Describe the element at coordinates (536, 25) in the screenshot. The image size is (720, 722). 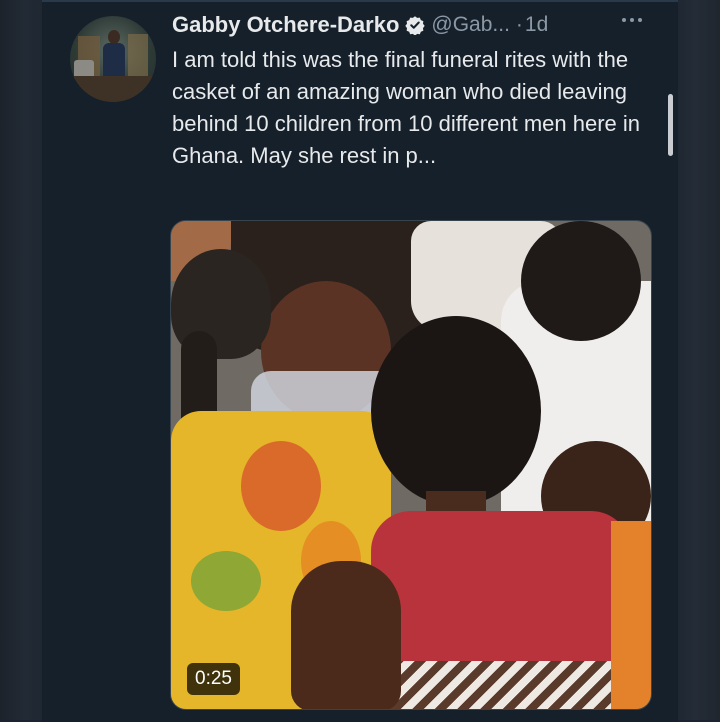
I see `tweet-timestamp: 1d` at that location.